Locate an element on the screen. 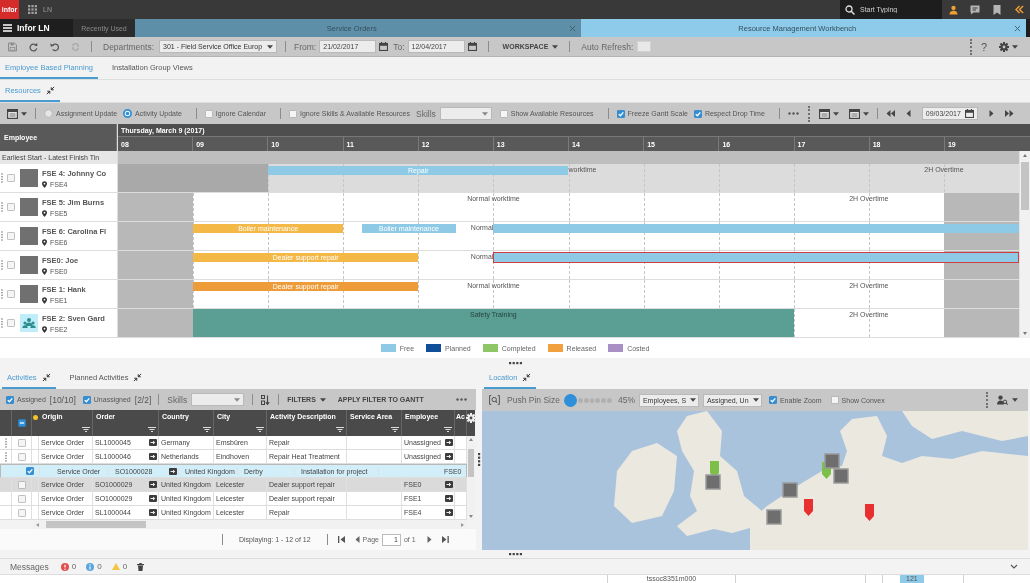  bookmark-icon is located at coordinates (997, 9).